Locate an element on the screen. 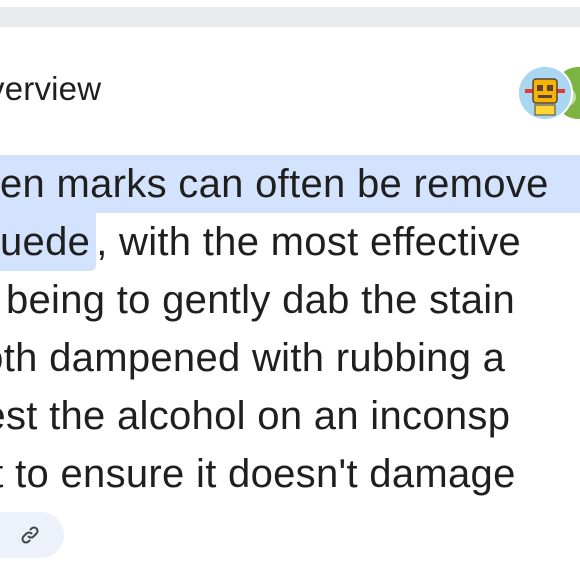  link-icon is located at coordinates (30, 535).